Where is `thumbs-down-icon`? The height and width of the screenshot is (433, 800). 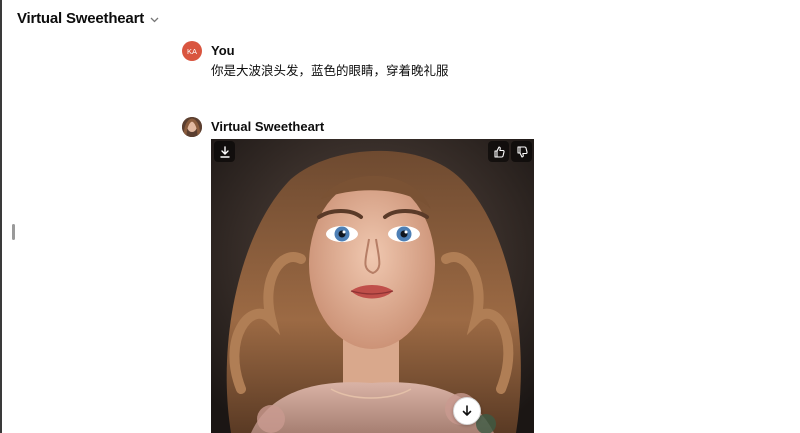
thumbs-down-icon is located at coordinates (521, 151).